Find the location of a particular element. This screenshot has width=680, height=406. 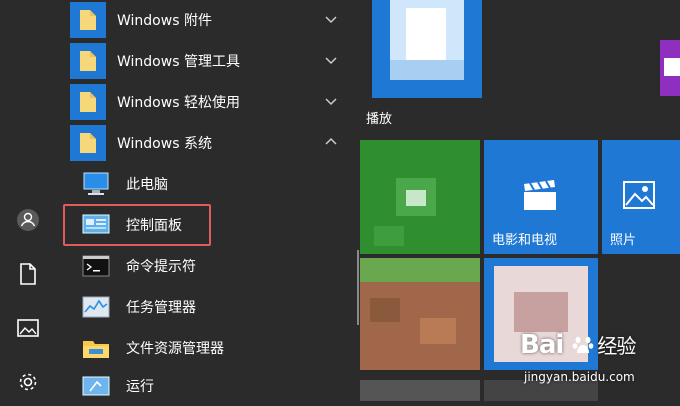

scrollbar is located at coordinates (358, 287).